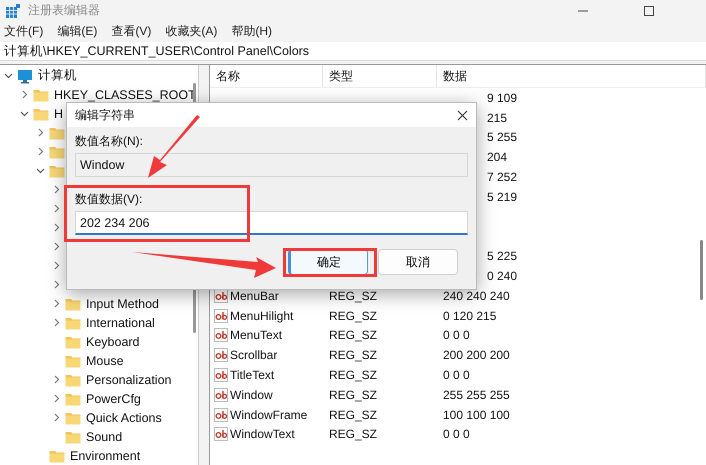 This screenshot has height=465, width=706. I want to click on scrollbar-thumb, so click(701, 270).